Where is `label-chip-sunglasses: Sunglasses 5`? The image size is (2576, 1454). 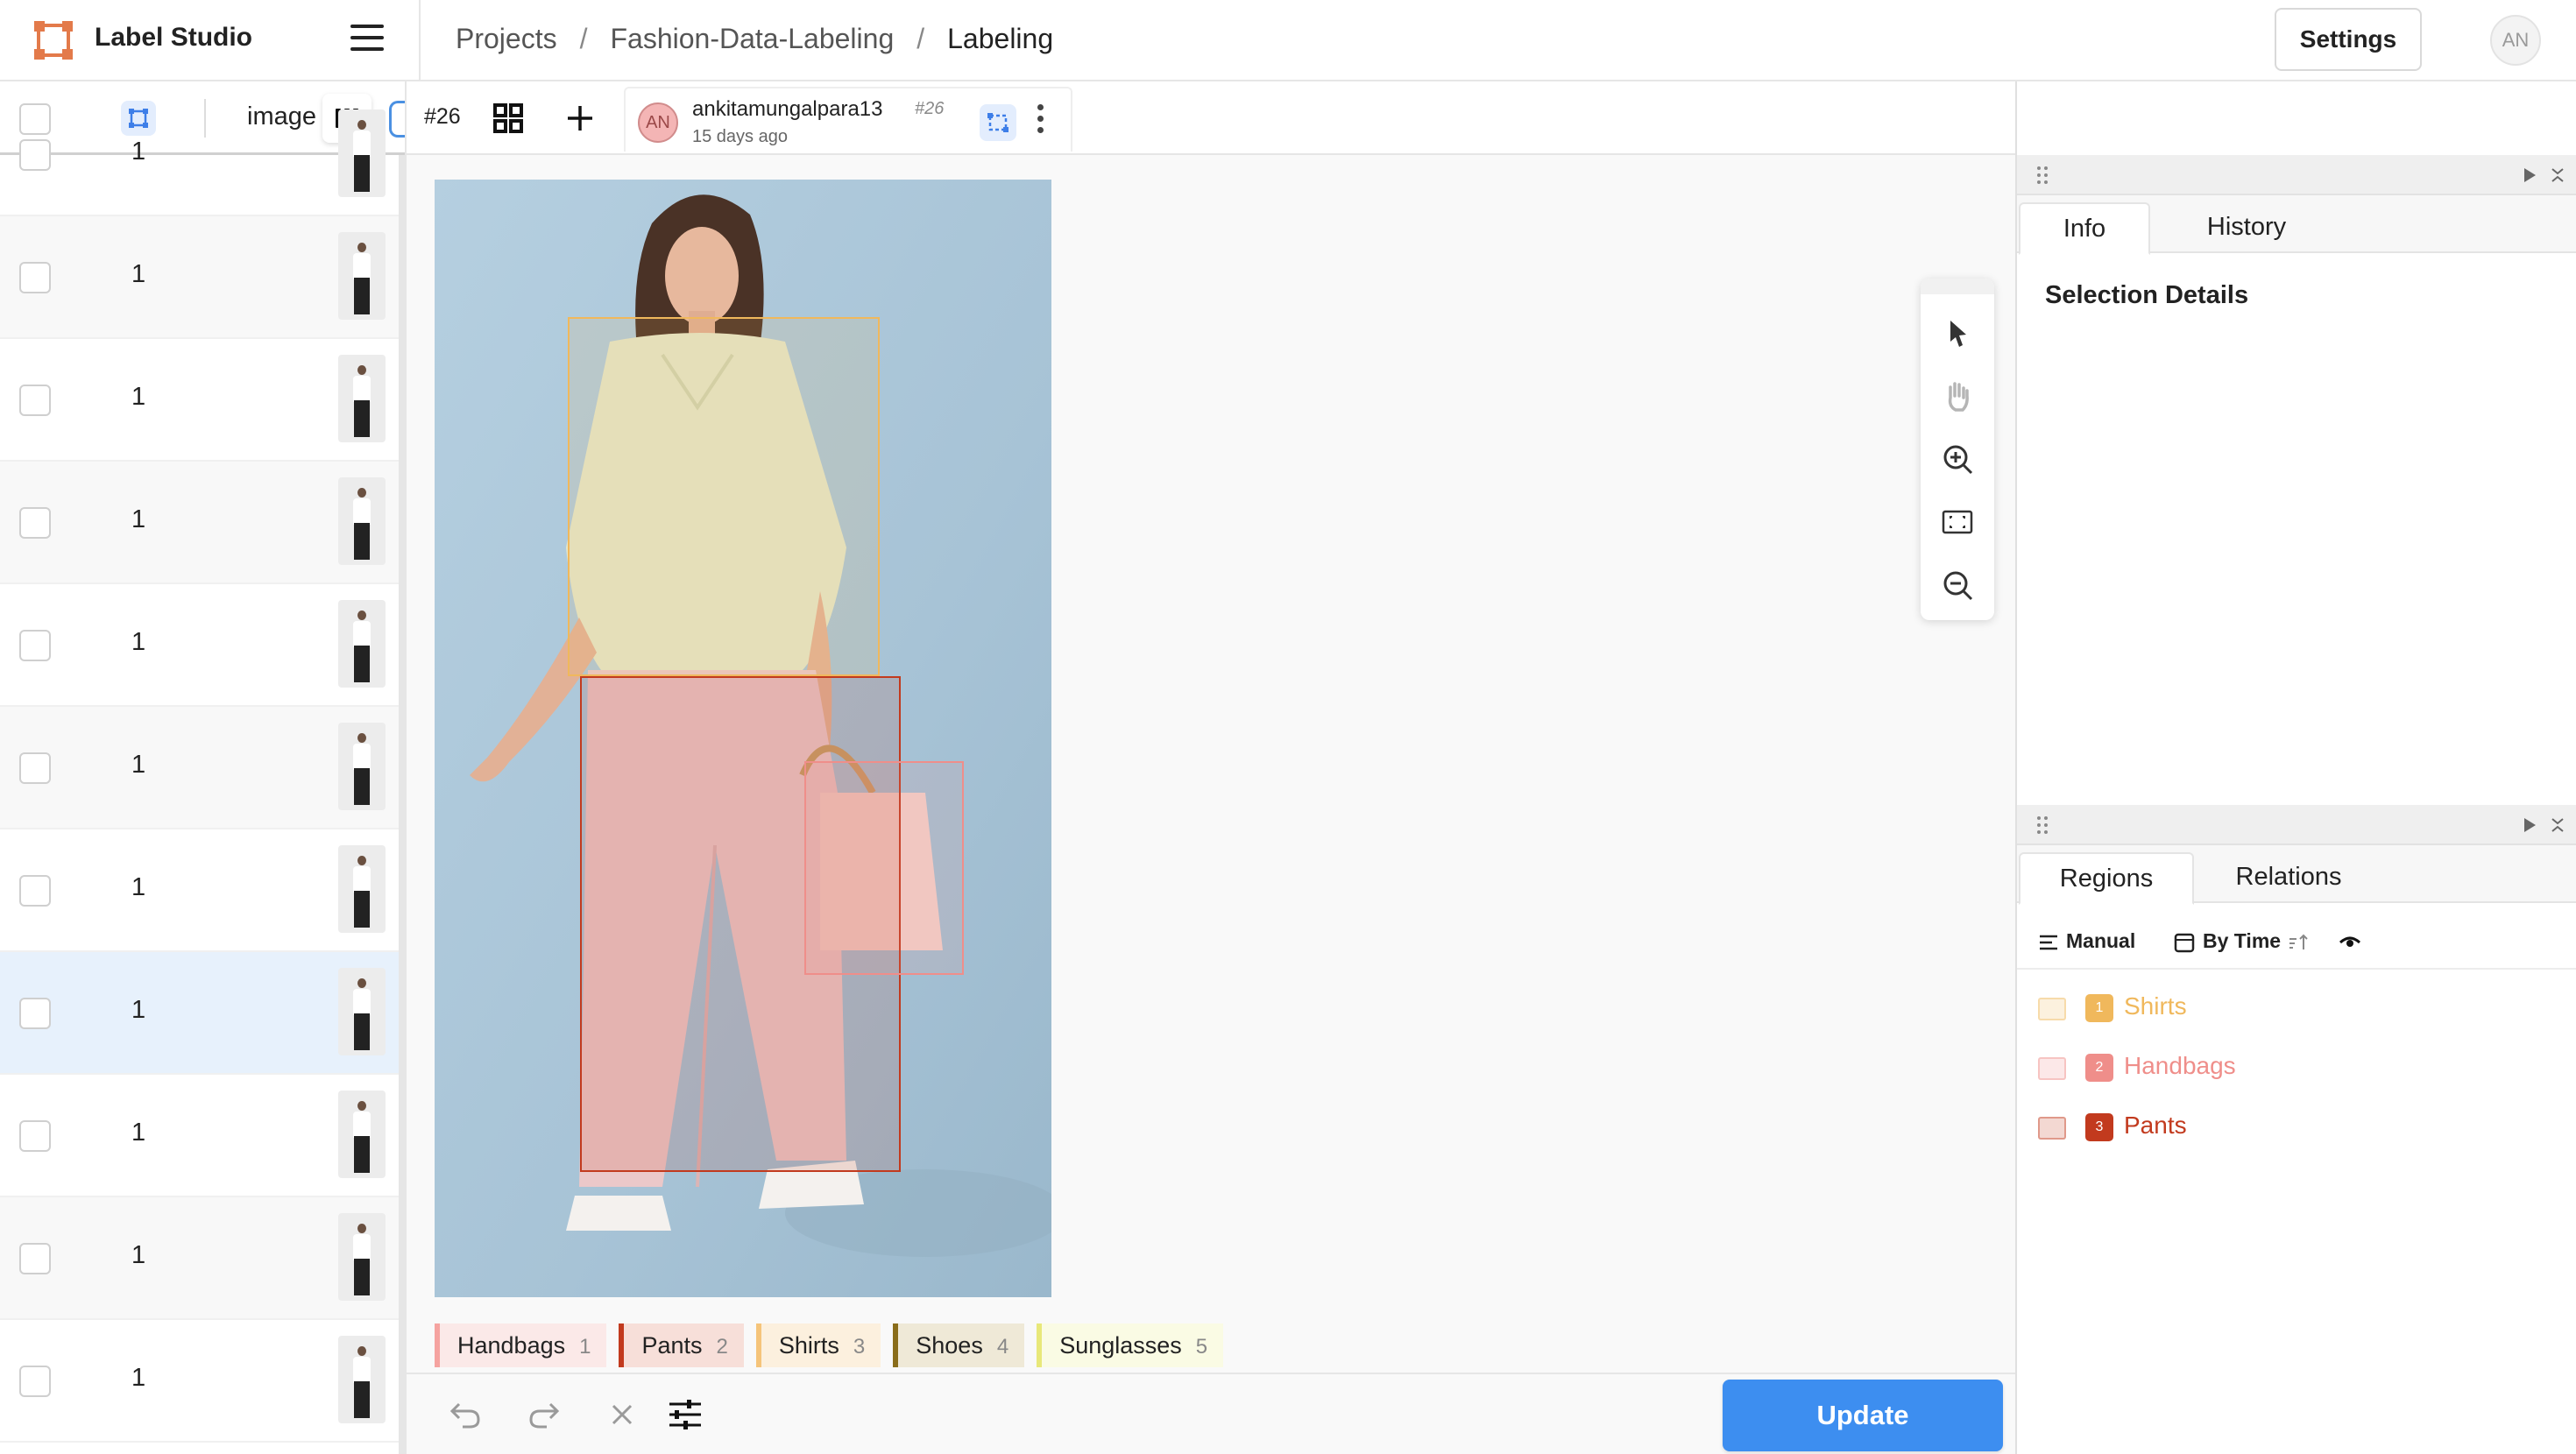 label-chip-sunglasses: Sunglasses 5 is located at coordinates (1130, 1345).